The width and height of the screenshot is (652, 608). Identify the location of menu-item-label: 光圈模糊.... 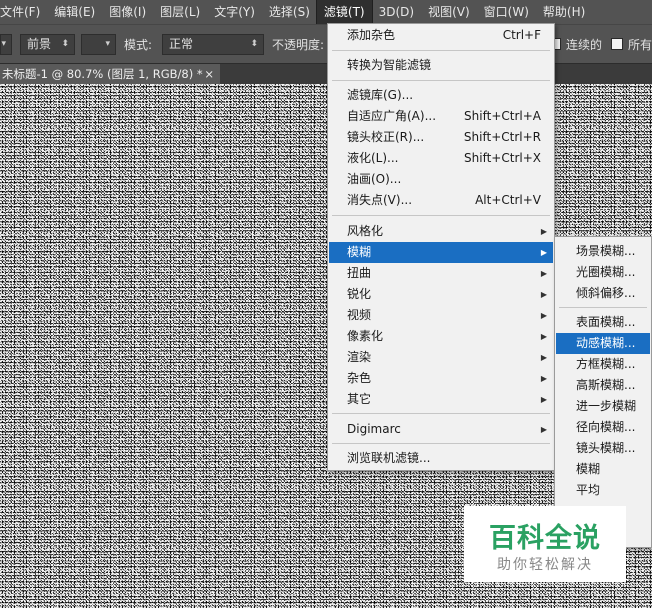
(606, 272).